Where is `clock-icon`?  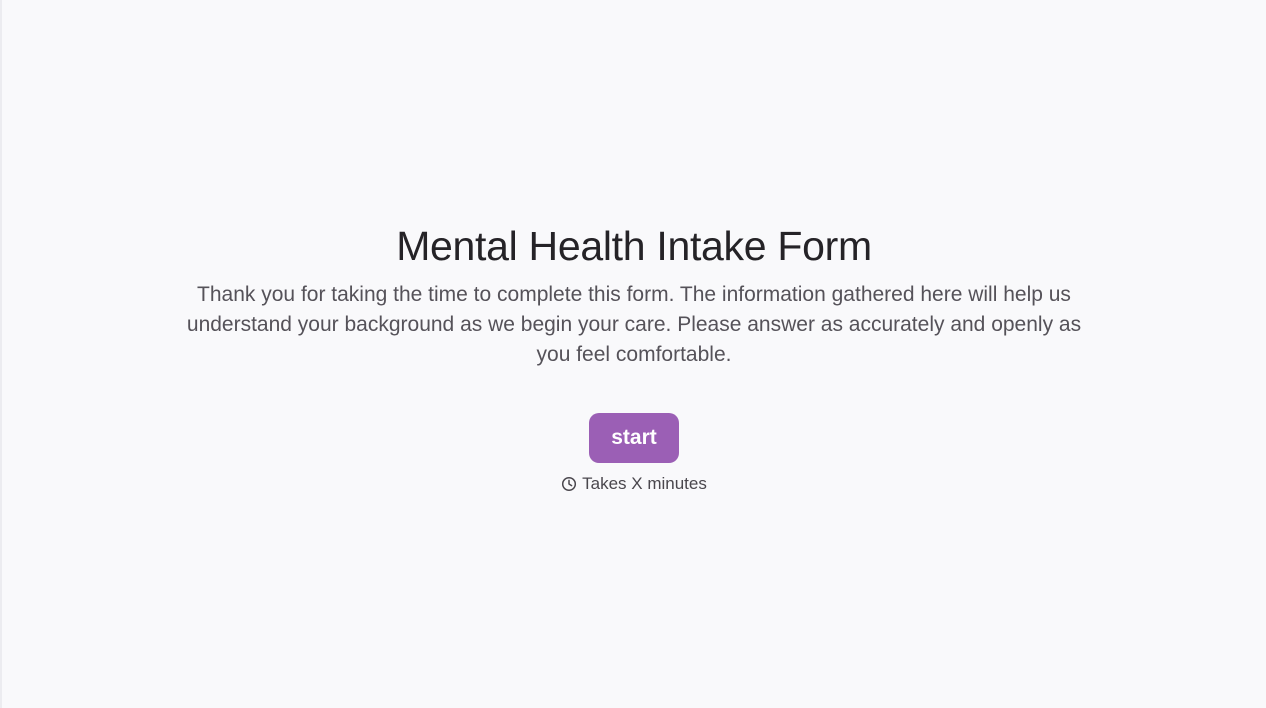 clock-icon is located at coordinates (569, 484).